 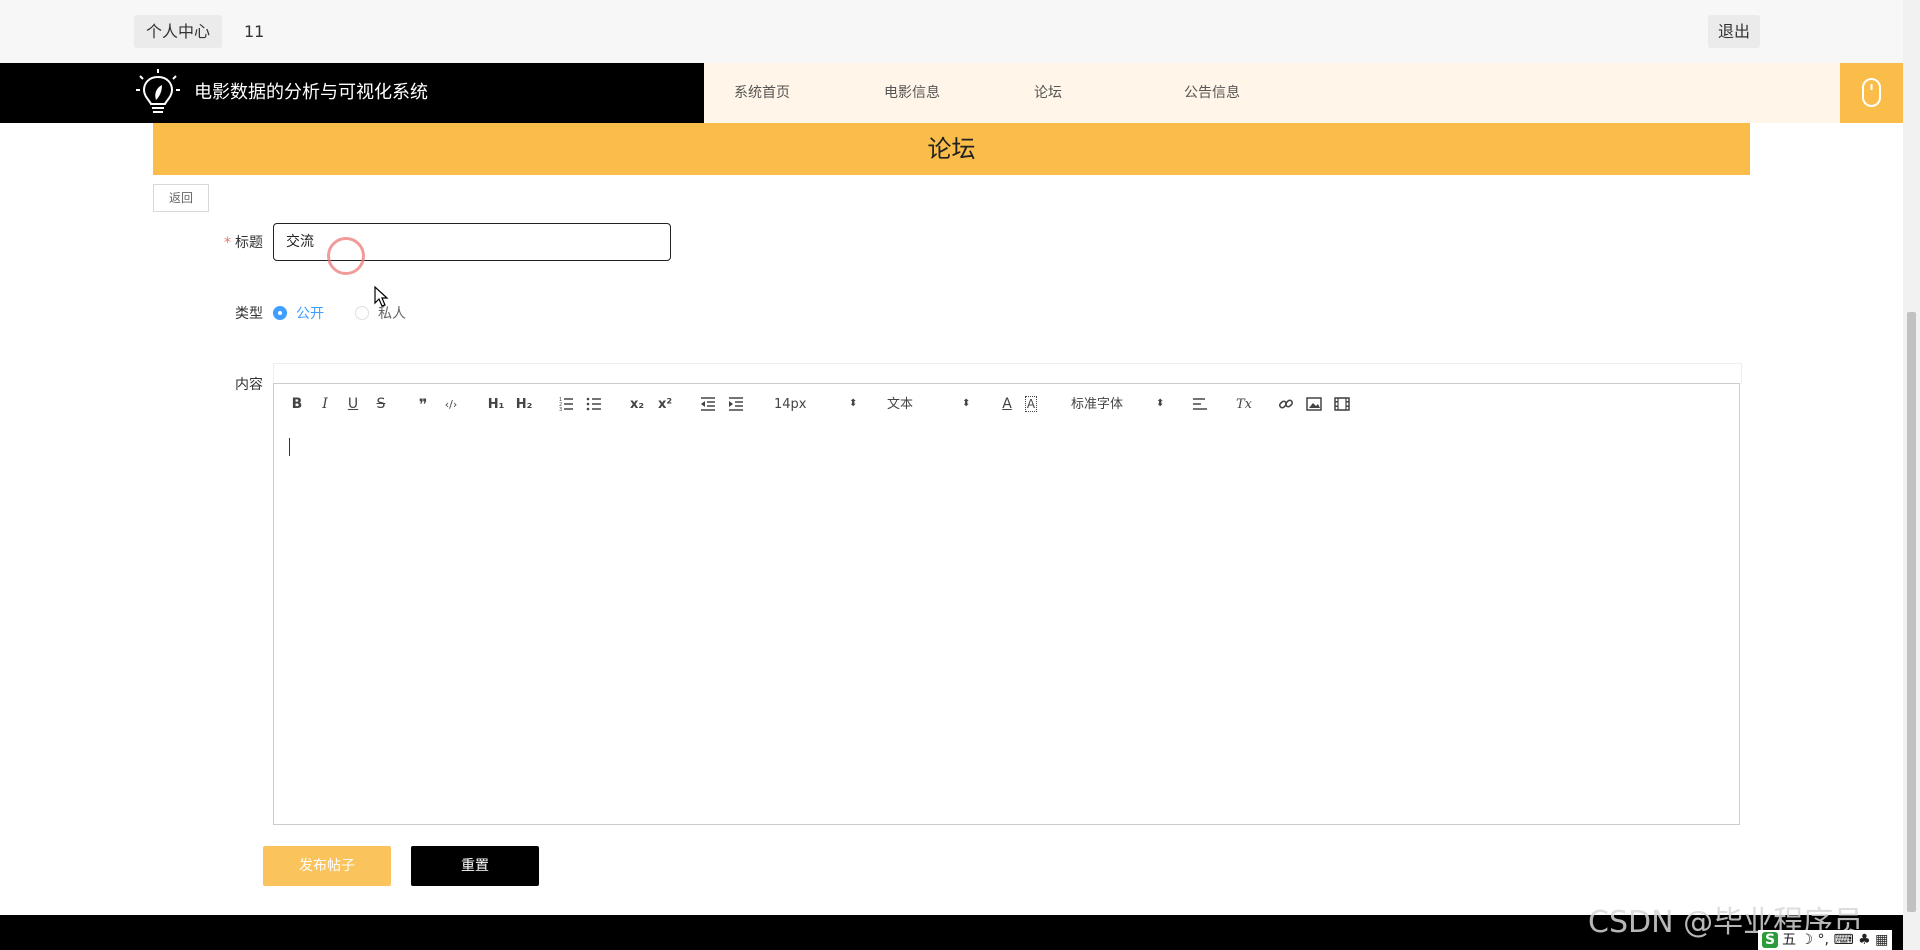 I want to click on align-icon, so click(x=1200, y=404).